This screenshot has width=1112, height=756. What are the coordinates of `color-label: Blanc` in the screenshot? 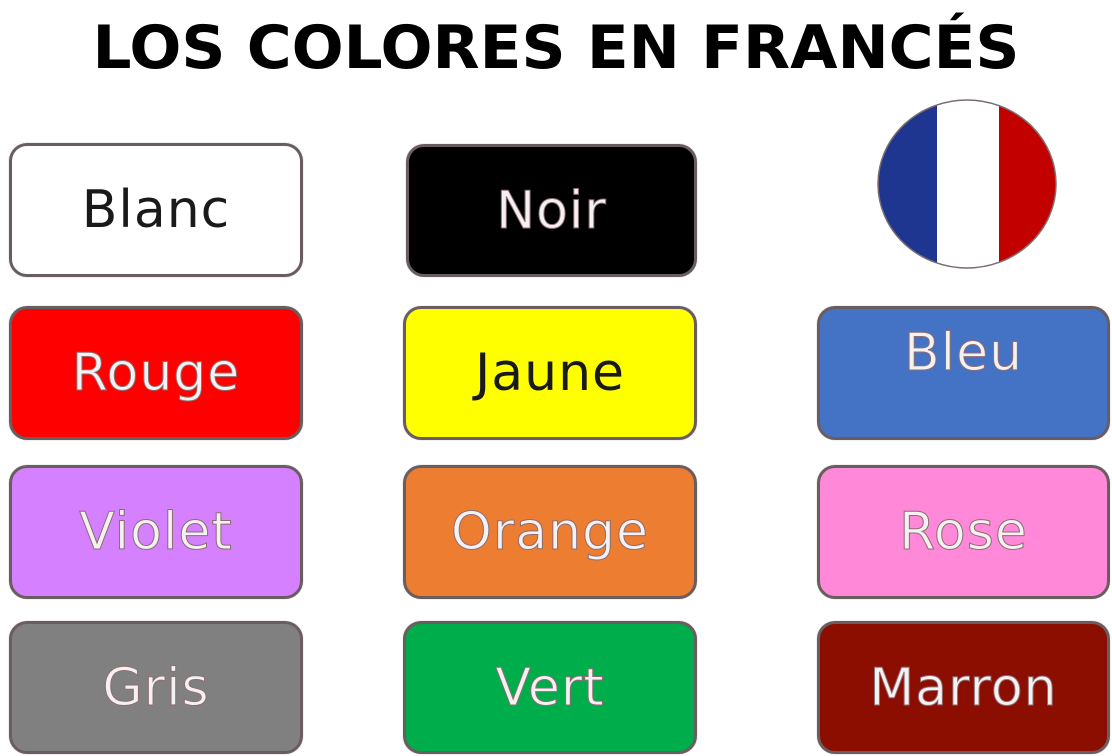 It's located at (156, 210).